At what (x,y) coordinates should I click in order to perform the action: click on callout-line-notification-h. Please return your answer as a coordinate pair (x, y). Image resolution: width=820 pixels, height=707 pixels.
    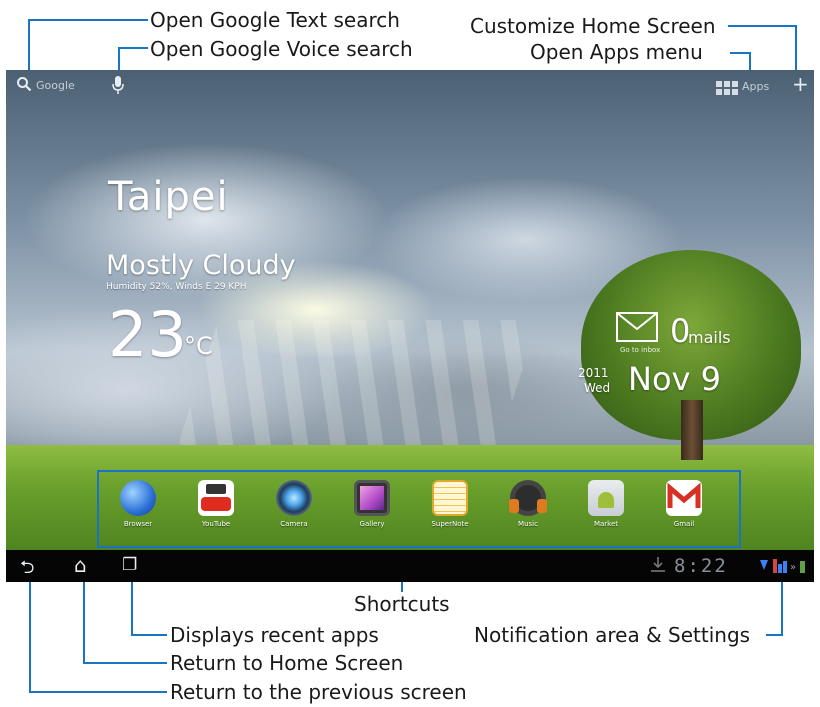
    Looking at the image, I should click on (774, 635).